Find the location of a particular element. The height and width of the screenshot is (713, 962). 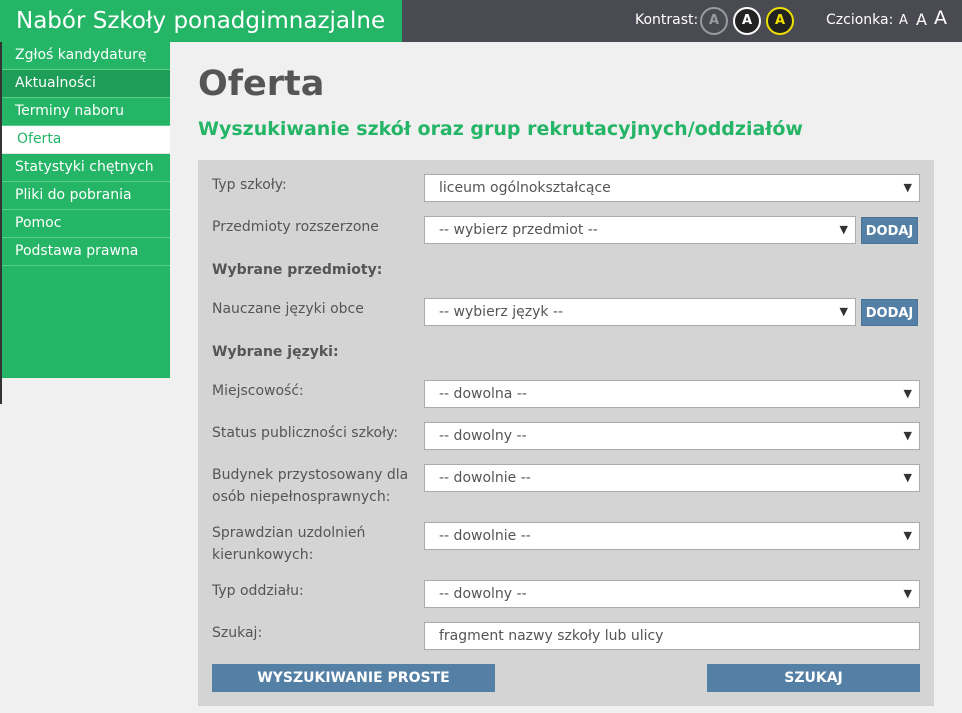

sidebar-item-statystyki: Statystyki chętnych is located at coordinates (86, 168).